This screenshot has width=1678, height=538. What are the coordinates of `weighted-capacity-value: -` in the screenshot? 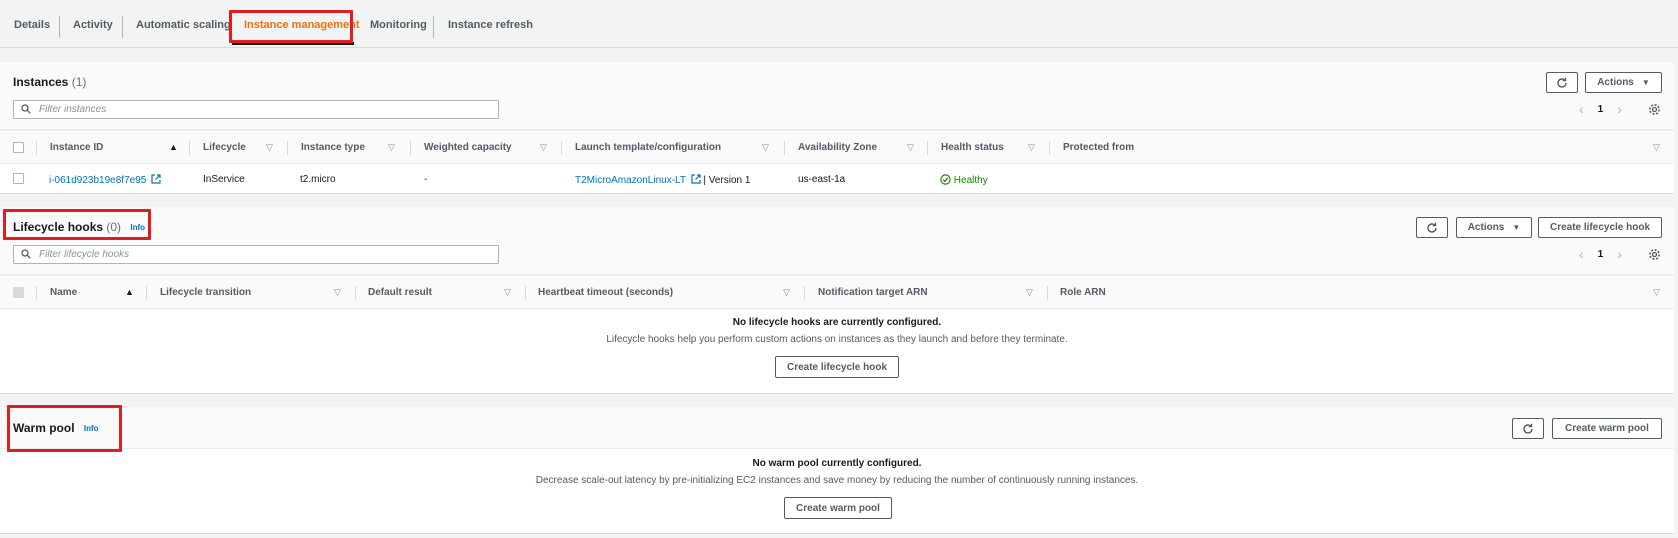 It's located at (426, 179).